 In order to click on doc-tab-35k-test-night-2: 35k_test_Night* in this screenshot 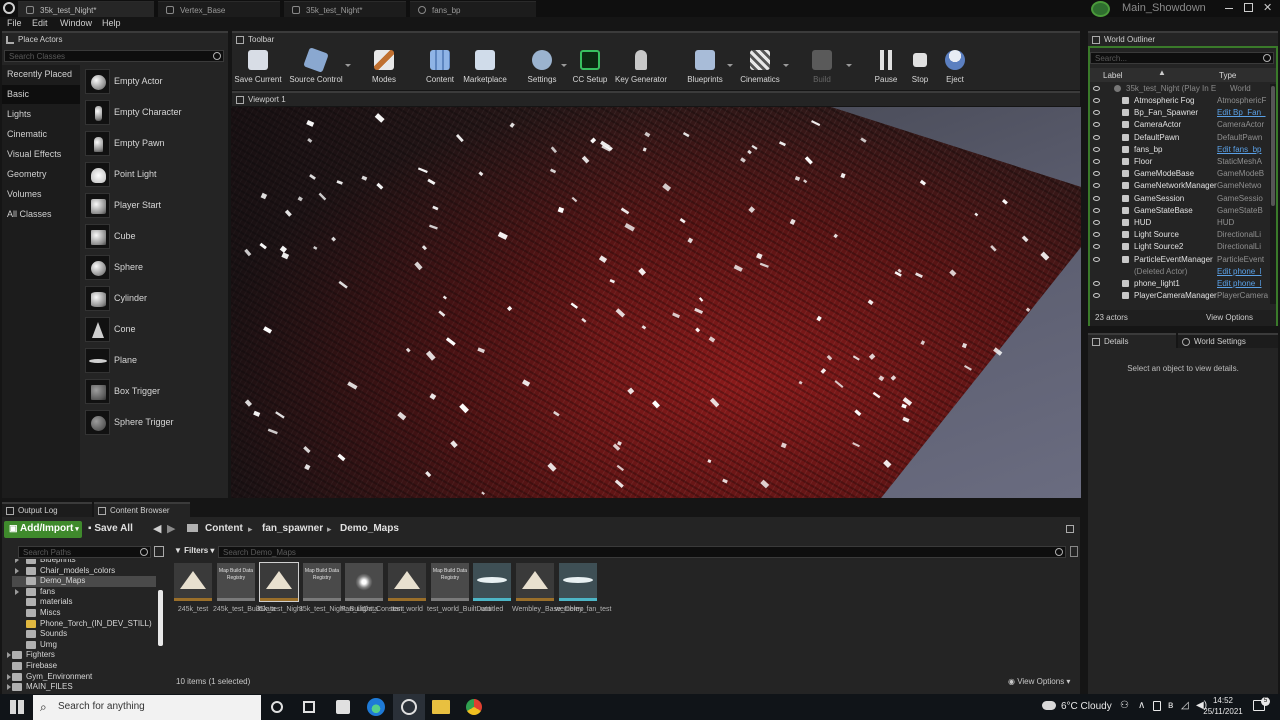, I will do `click(345, 9)`.